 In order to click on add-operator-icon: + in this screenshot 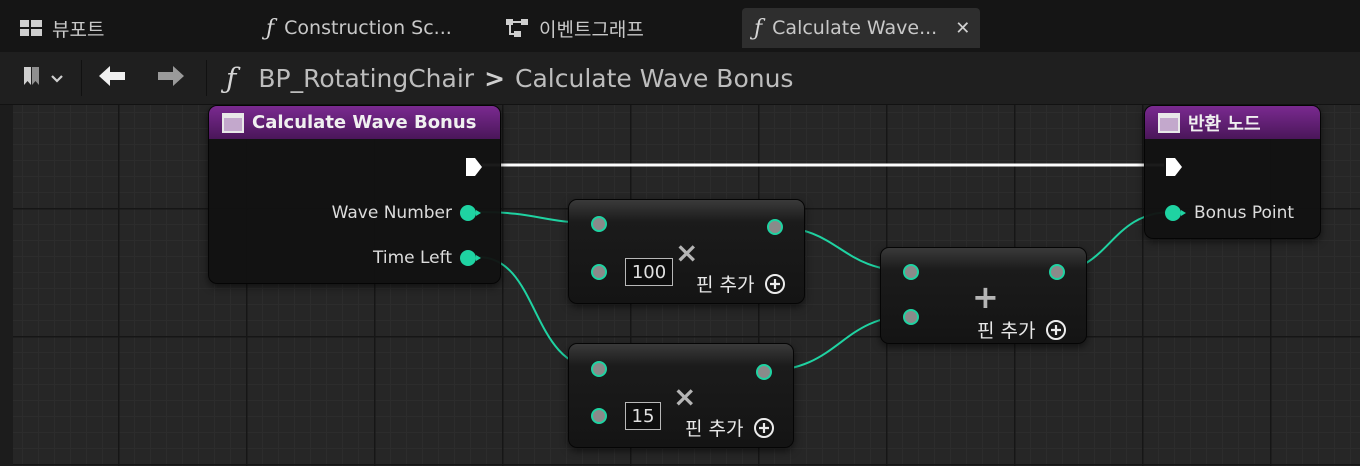, I will do `click(985, 297)`.